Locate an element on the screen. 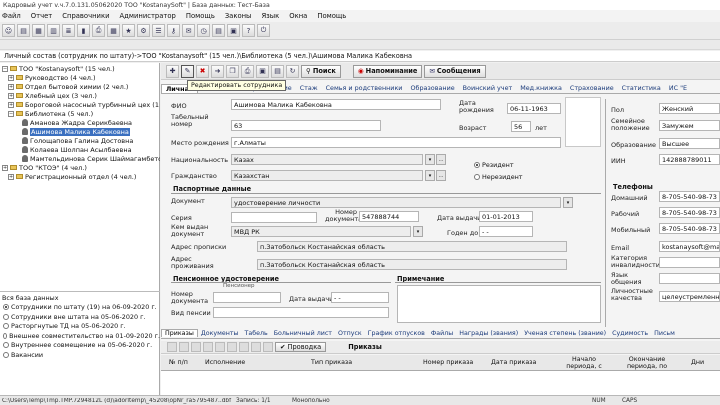 Image resolution: width=720 pixels, height=405 pixels. col-number: № п/п is located at coordinates (178, 363).